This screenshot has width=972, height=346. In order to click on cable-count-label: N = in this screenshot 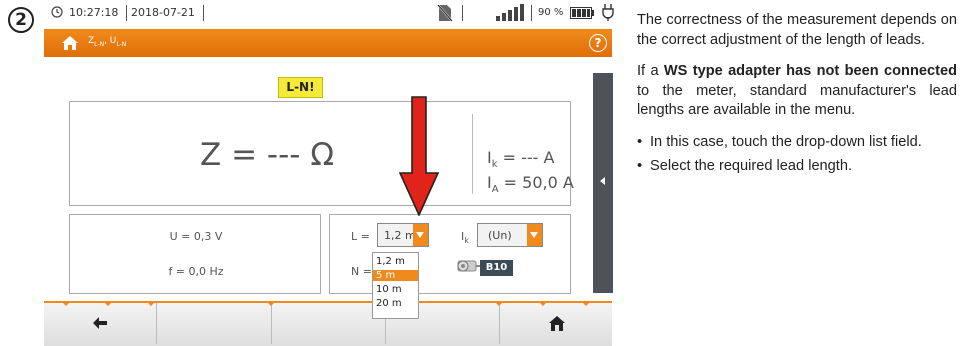, I will do `click(361, 271)`.